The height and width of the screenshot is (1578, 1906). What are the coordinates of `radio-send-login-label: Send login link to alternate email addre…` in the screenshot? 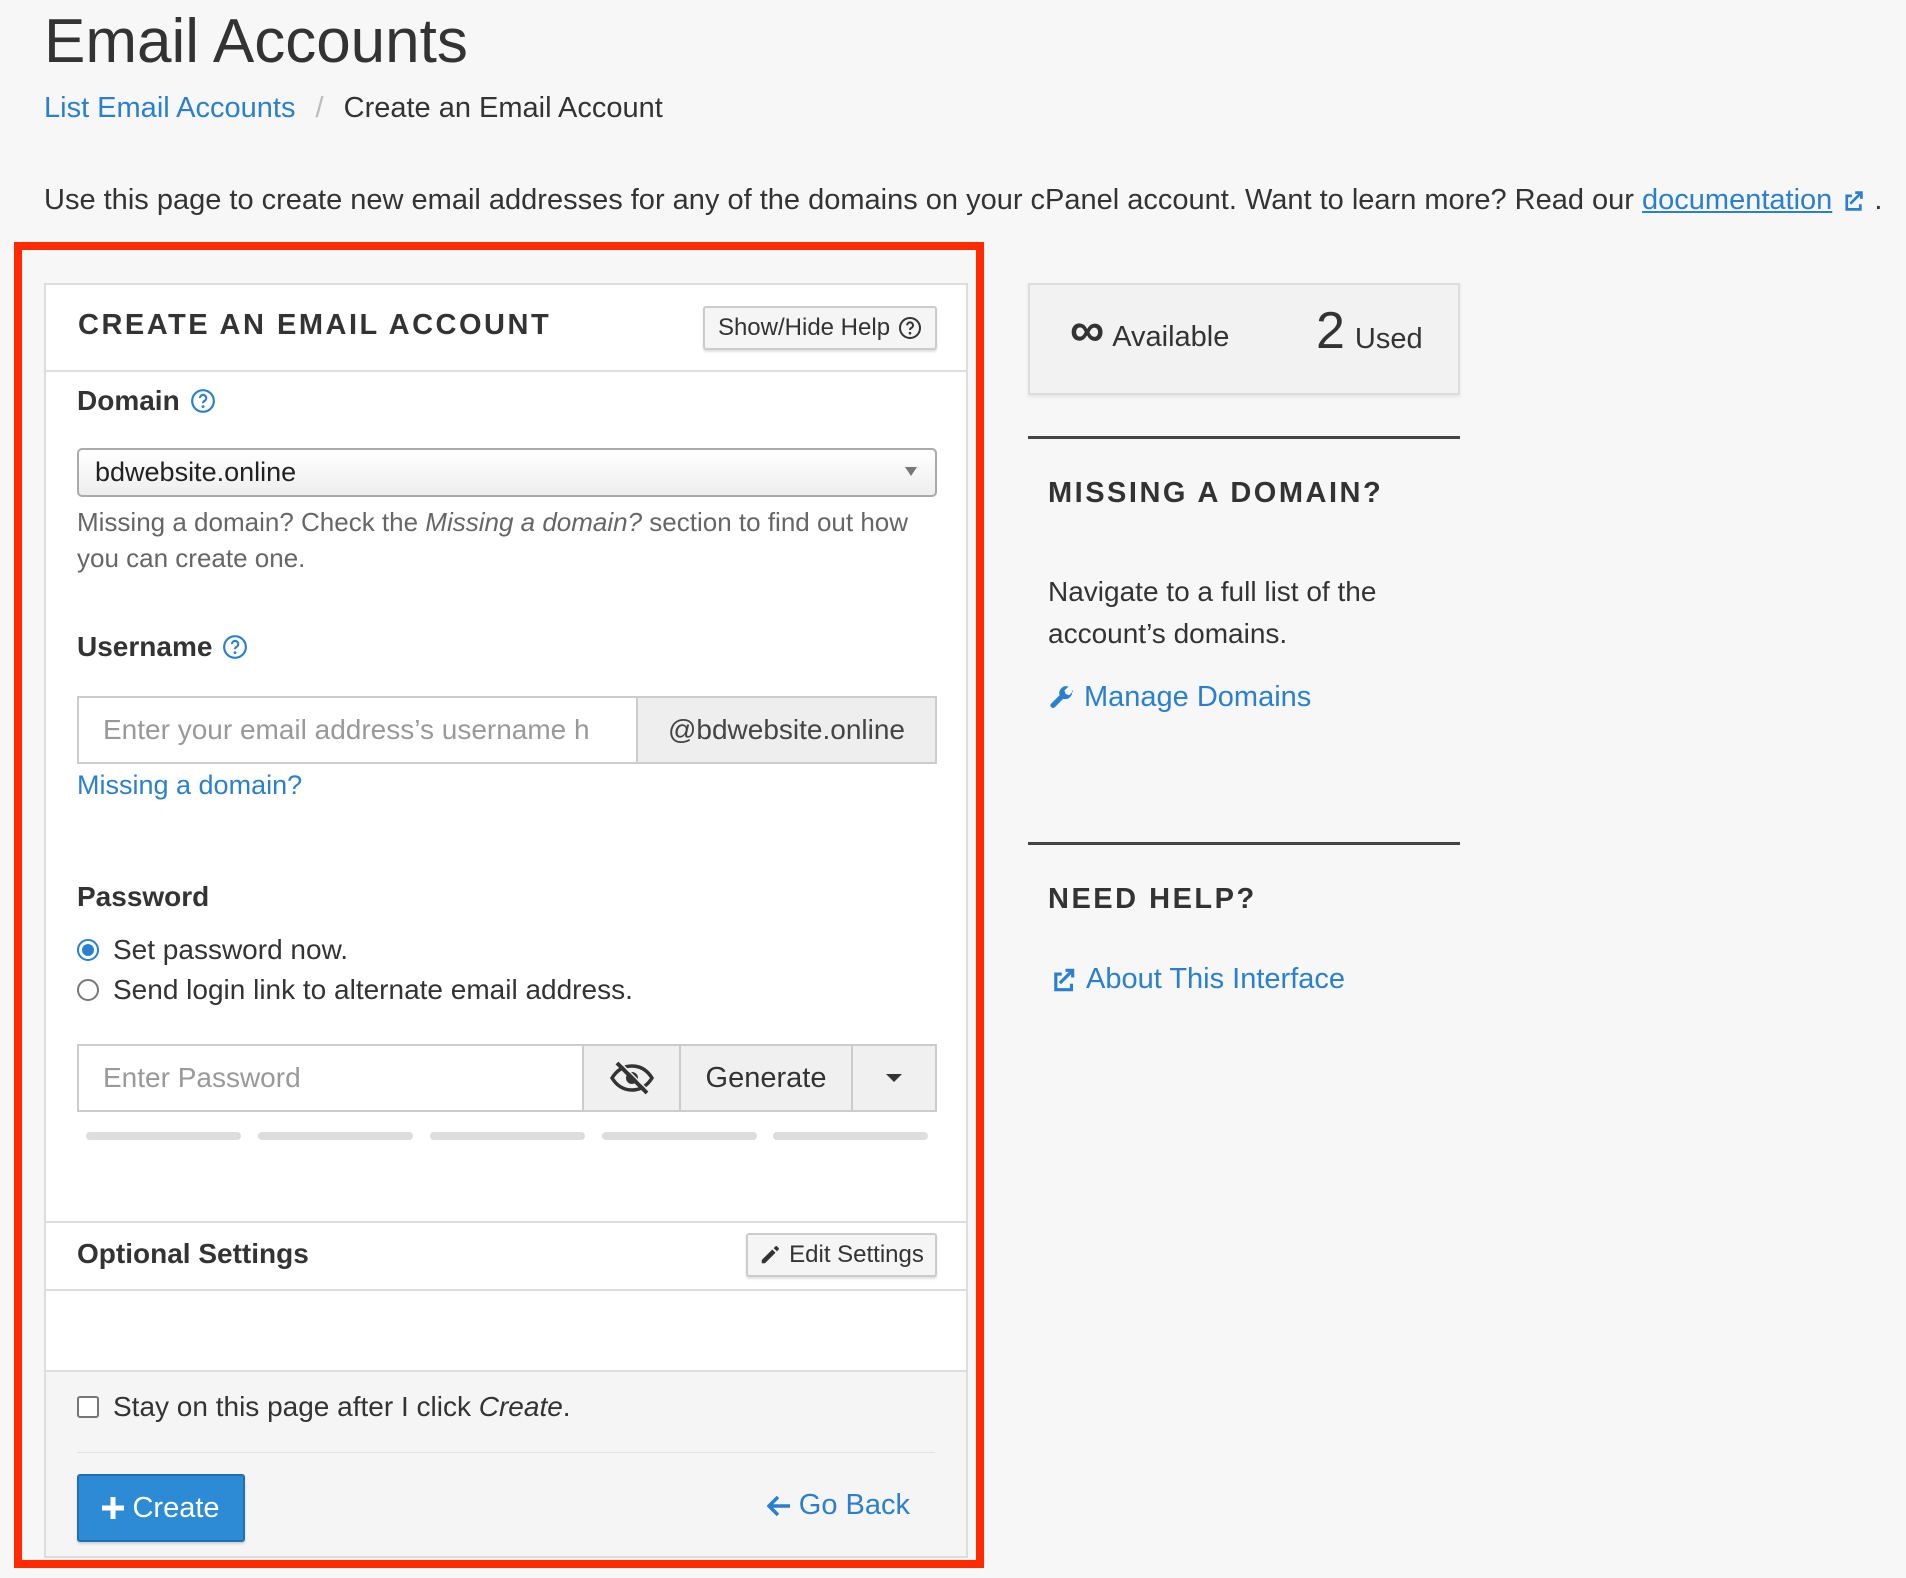 It's located at (373, 989).